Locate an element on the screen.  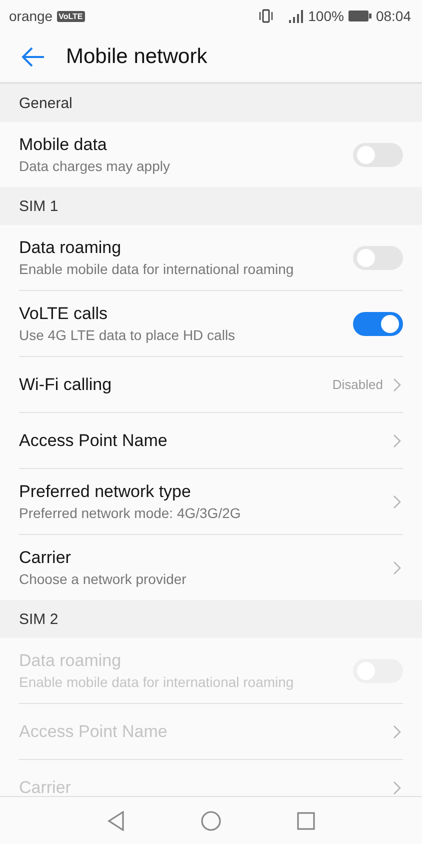
section-header: General is located at coordinates (211, 103).